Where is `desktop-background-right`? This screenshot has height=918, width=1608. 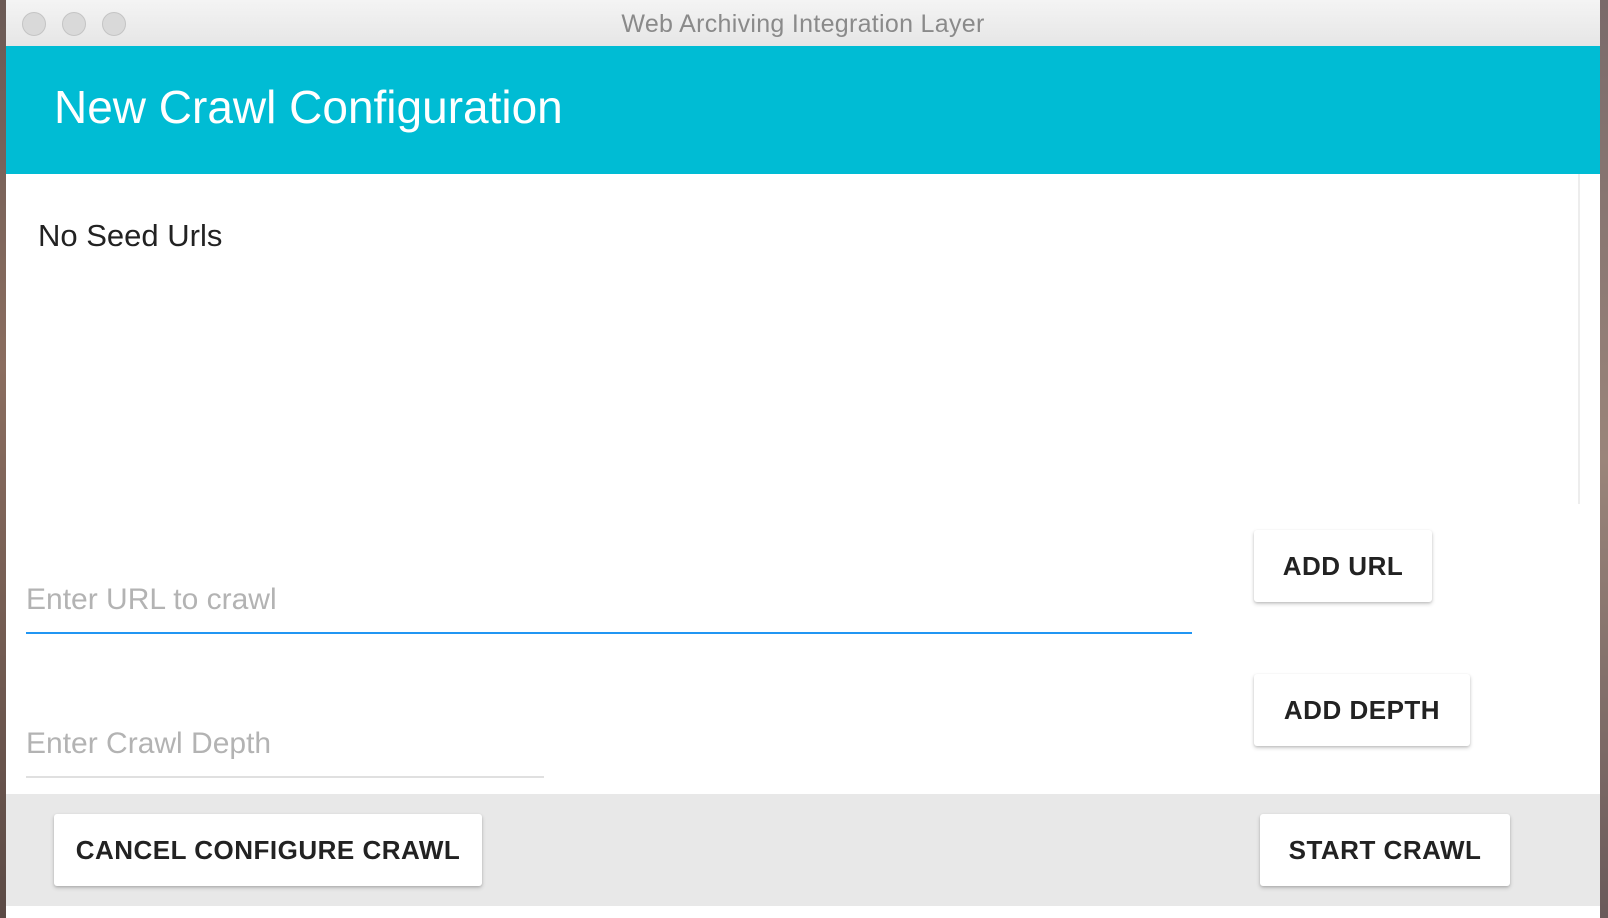
desktop-background-right is located at coordinates (1604, 459).